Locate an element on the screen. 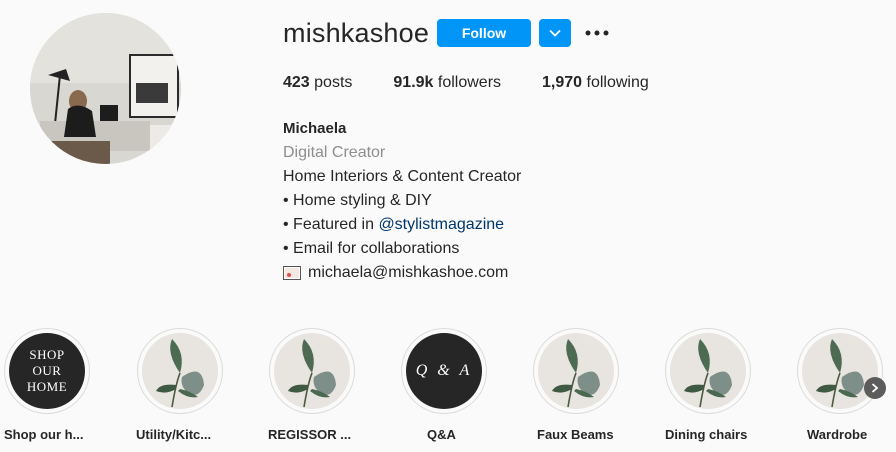 Image resolution: width=896 pixels, height=452 pixels. profile-category: Digital Creator is located at coordinates (334, 152).